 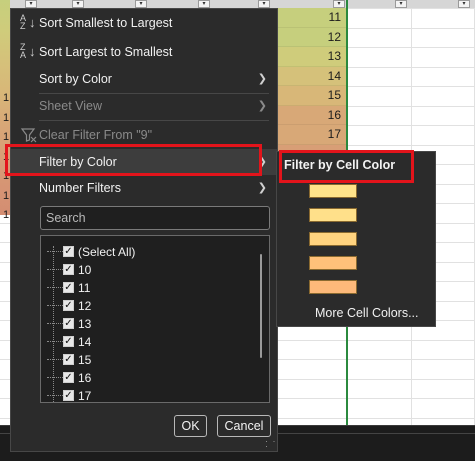 What do you see at coordinates (85, 306) in the screenshot?
I see `list-item-label: 12` at bounding box center [85, 306].